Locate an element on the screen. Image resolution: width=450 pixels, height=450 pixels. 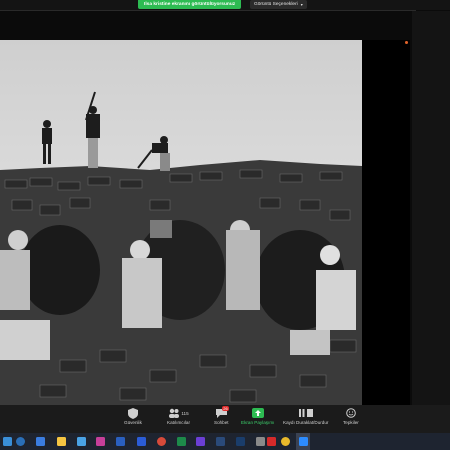
right-side-panel is located at coordinates (431, 208).